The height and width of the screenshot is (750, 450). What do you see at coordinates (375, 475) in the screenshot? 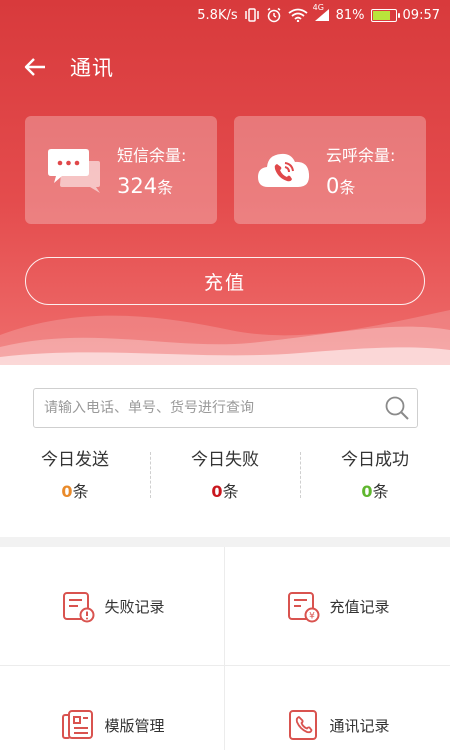
I see `stat-today-success: 今日成功 0条` at bounding box center [375, 475].